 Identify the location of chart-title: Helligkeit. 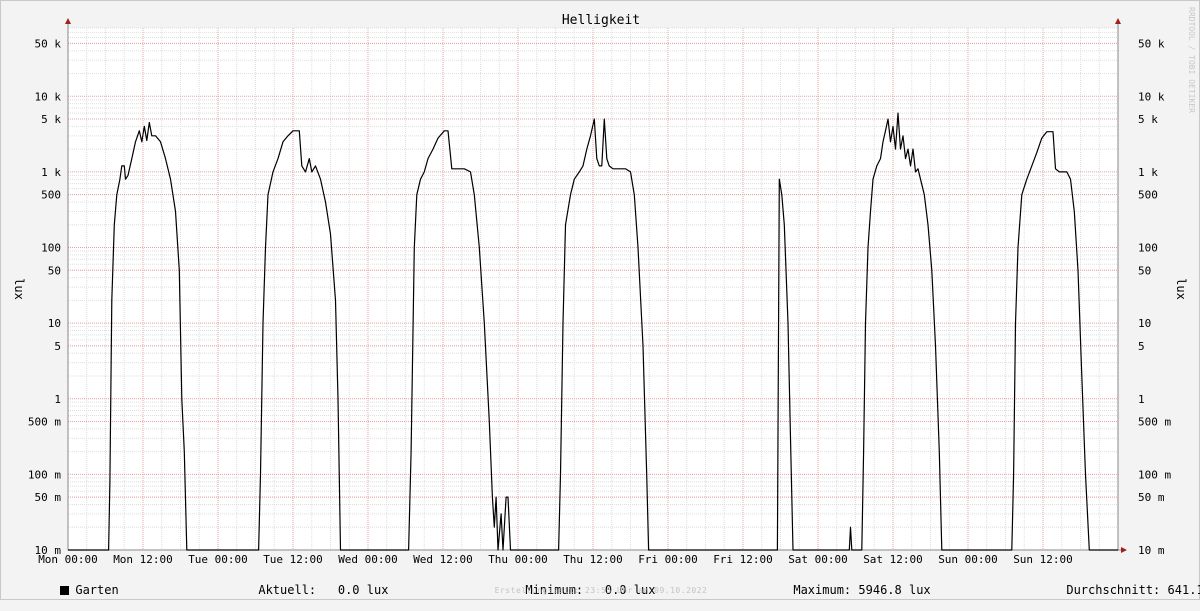
(601, 20).